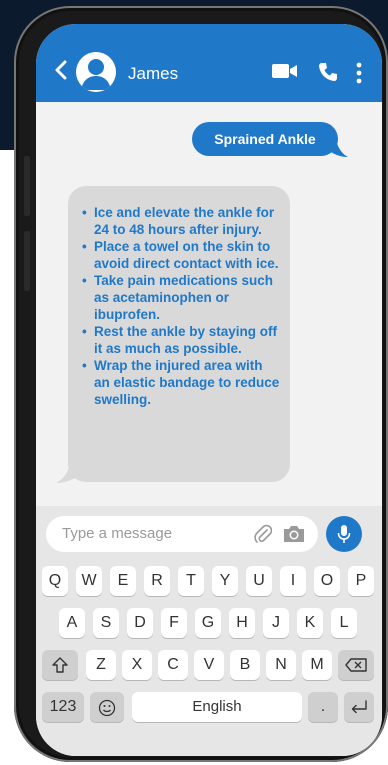 Image resolution: width=388 pixels, height=765 pixels. Describe the element at coordinates (242, 623) in the screenshot. I see `key-h: H` at that location.